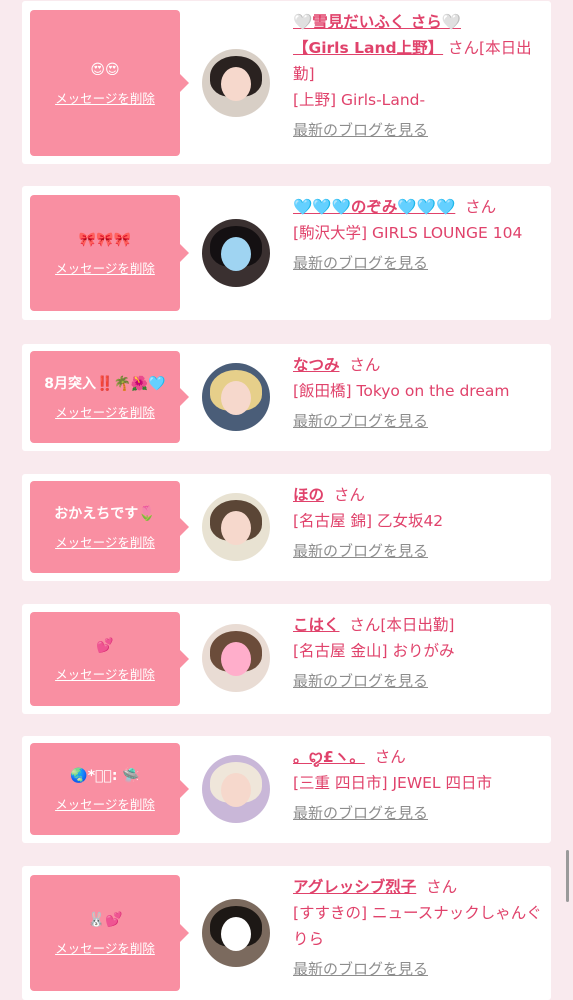  What do you see at coordinates (408, 233) in the screenshot?
I see `shop-name: [駒沢大学] GIRLS LOUNGE 104` at bounding box center [408, 233].